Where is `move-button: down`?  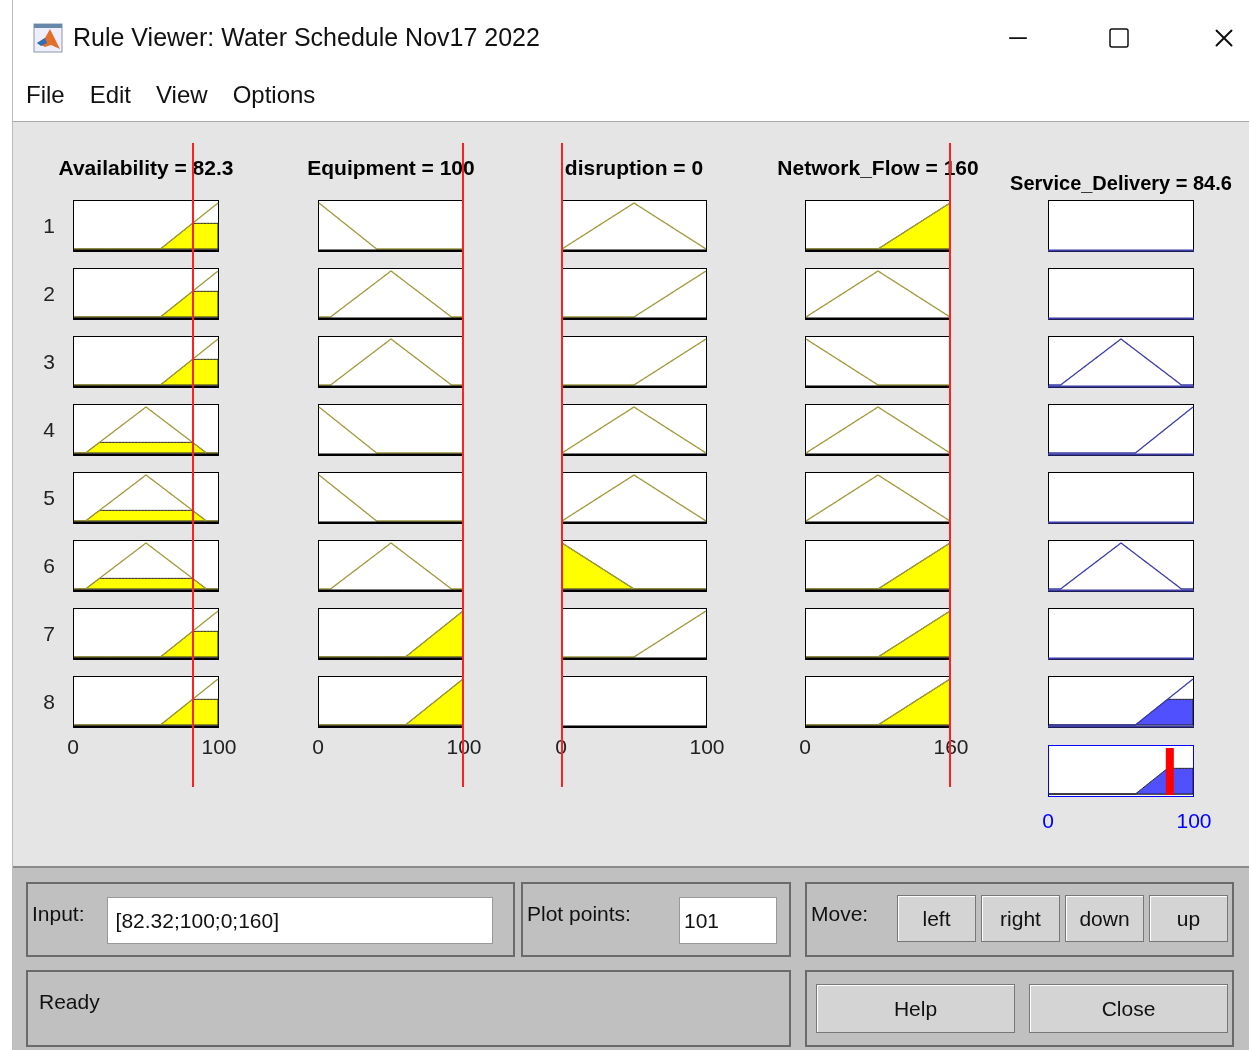 move-button: down is located at coordinates (1104, 918).